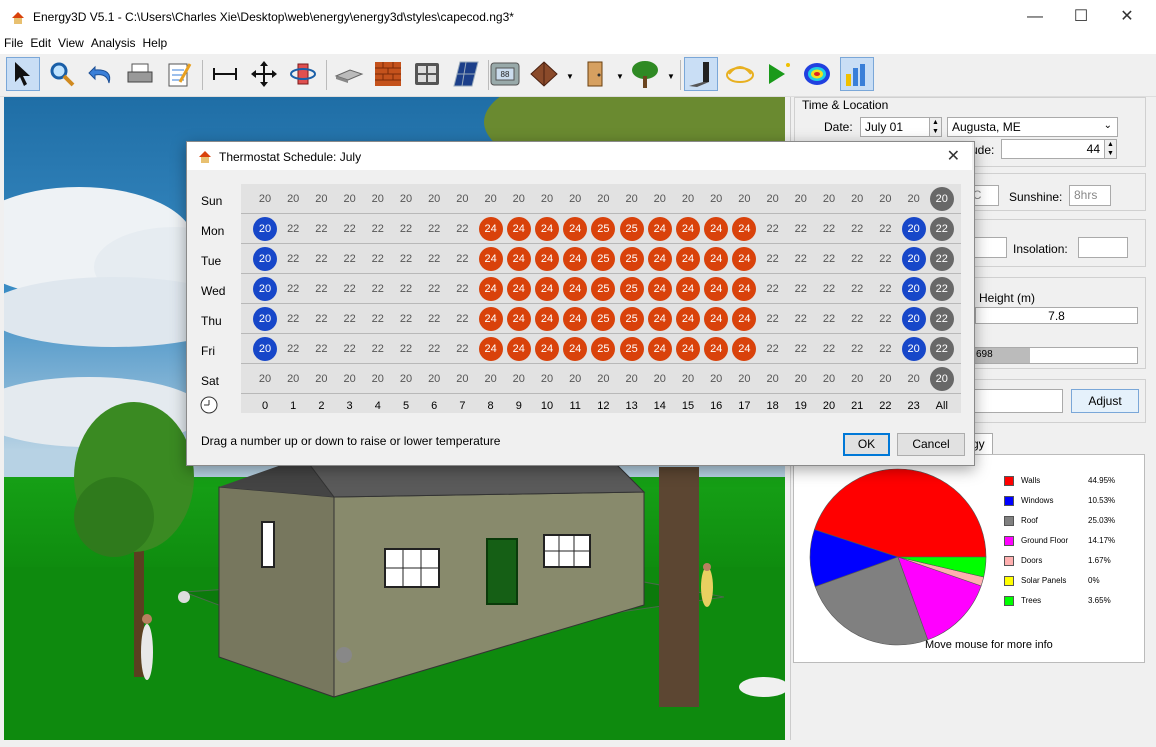 The height and width of the screenshot is (747, 1156). Describe the element at coordinates (505, 74) in the screenshot. I see `thermostat-icon: 88` at that location.